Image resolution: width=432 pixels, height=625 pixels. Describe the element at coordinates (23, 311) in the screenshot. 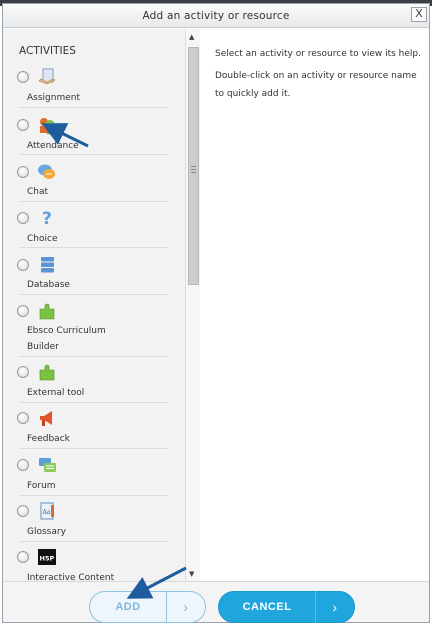

I see `radio-ebsco` at that location.